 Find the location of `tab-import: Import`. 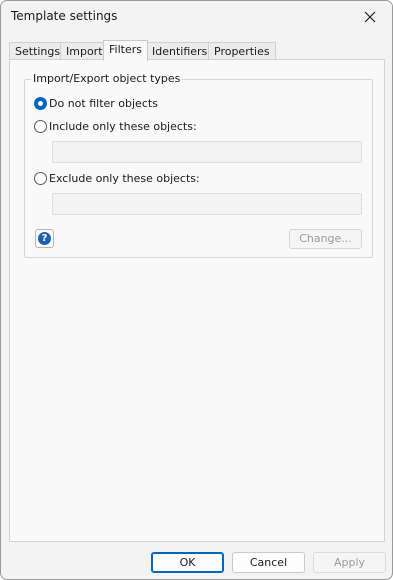

tab-import: Import is located at coordinates (84, 51).